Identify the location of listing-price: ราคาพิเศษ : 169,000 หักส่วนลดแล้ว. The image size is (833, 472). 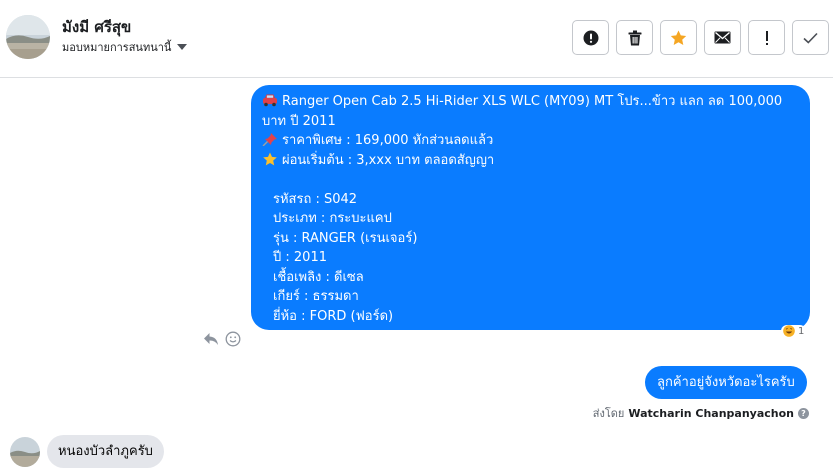
(388, 140).